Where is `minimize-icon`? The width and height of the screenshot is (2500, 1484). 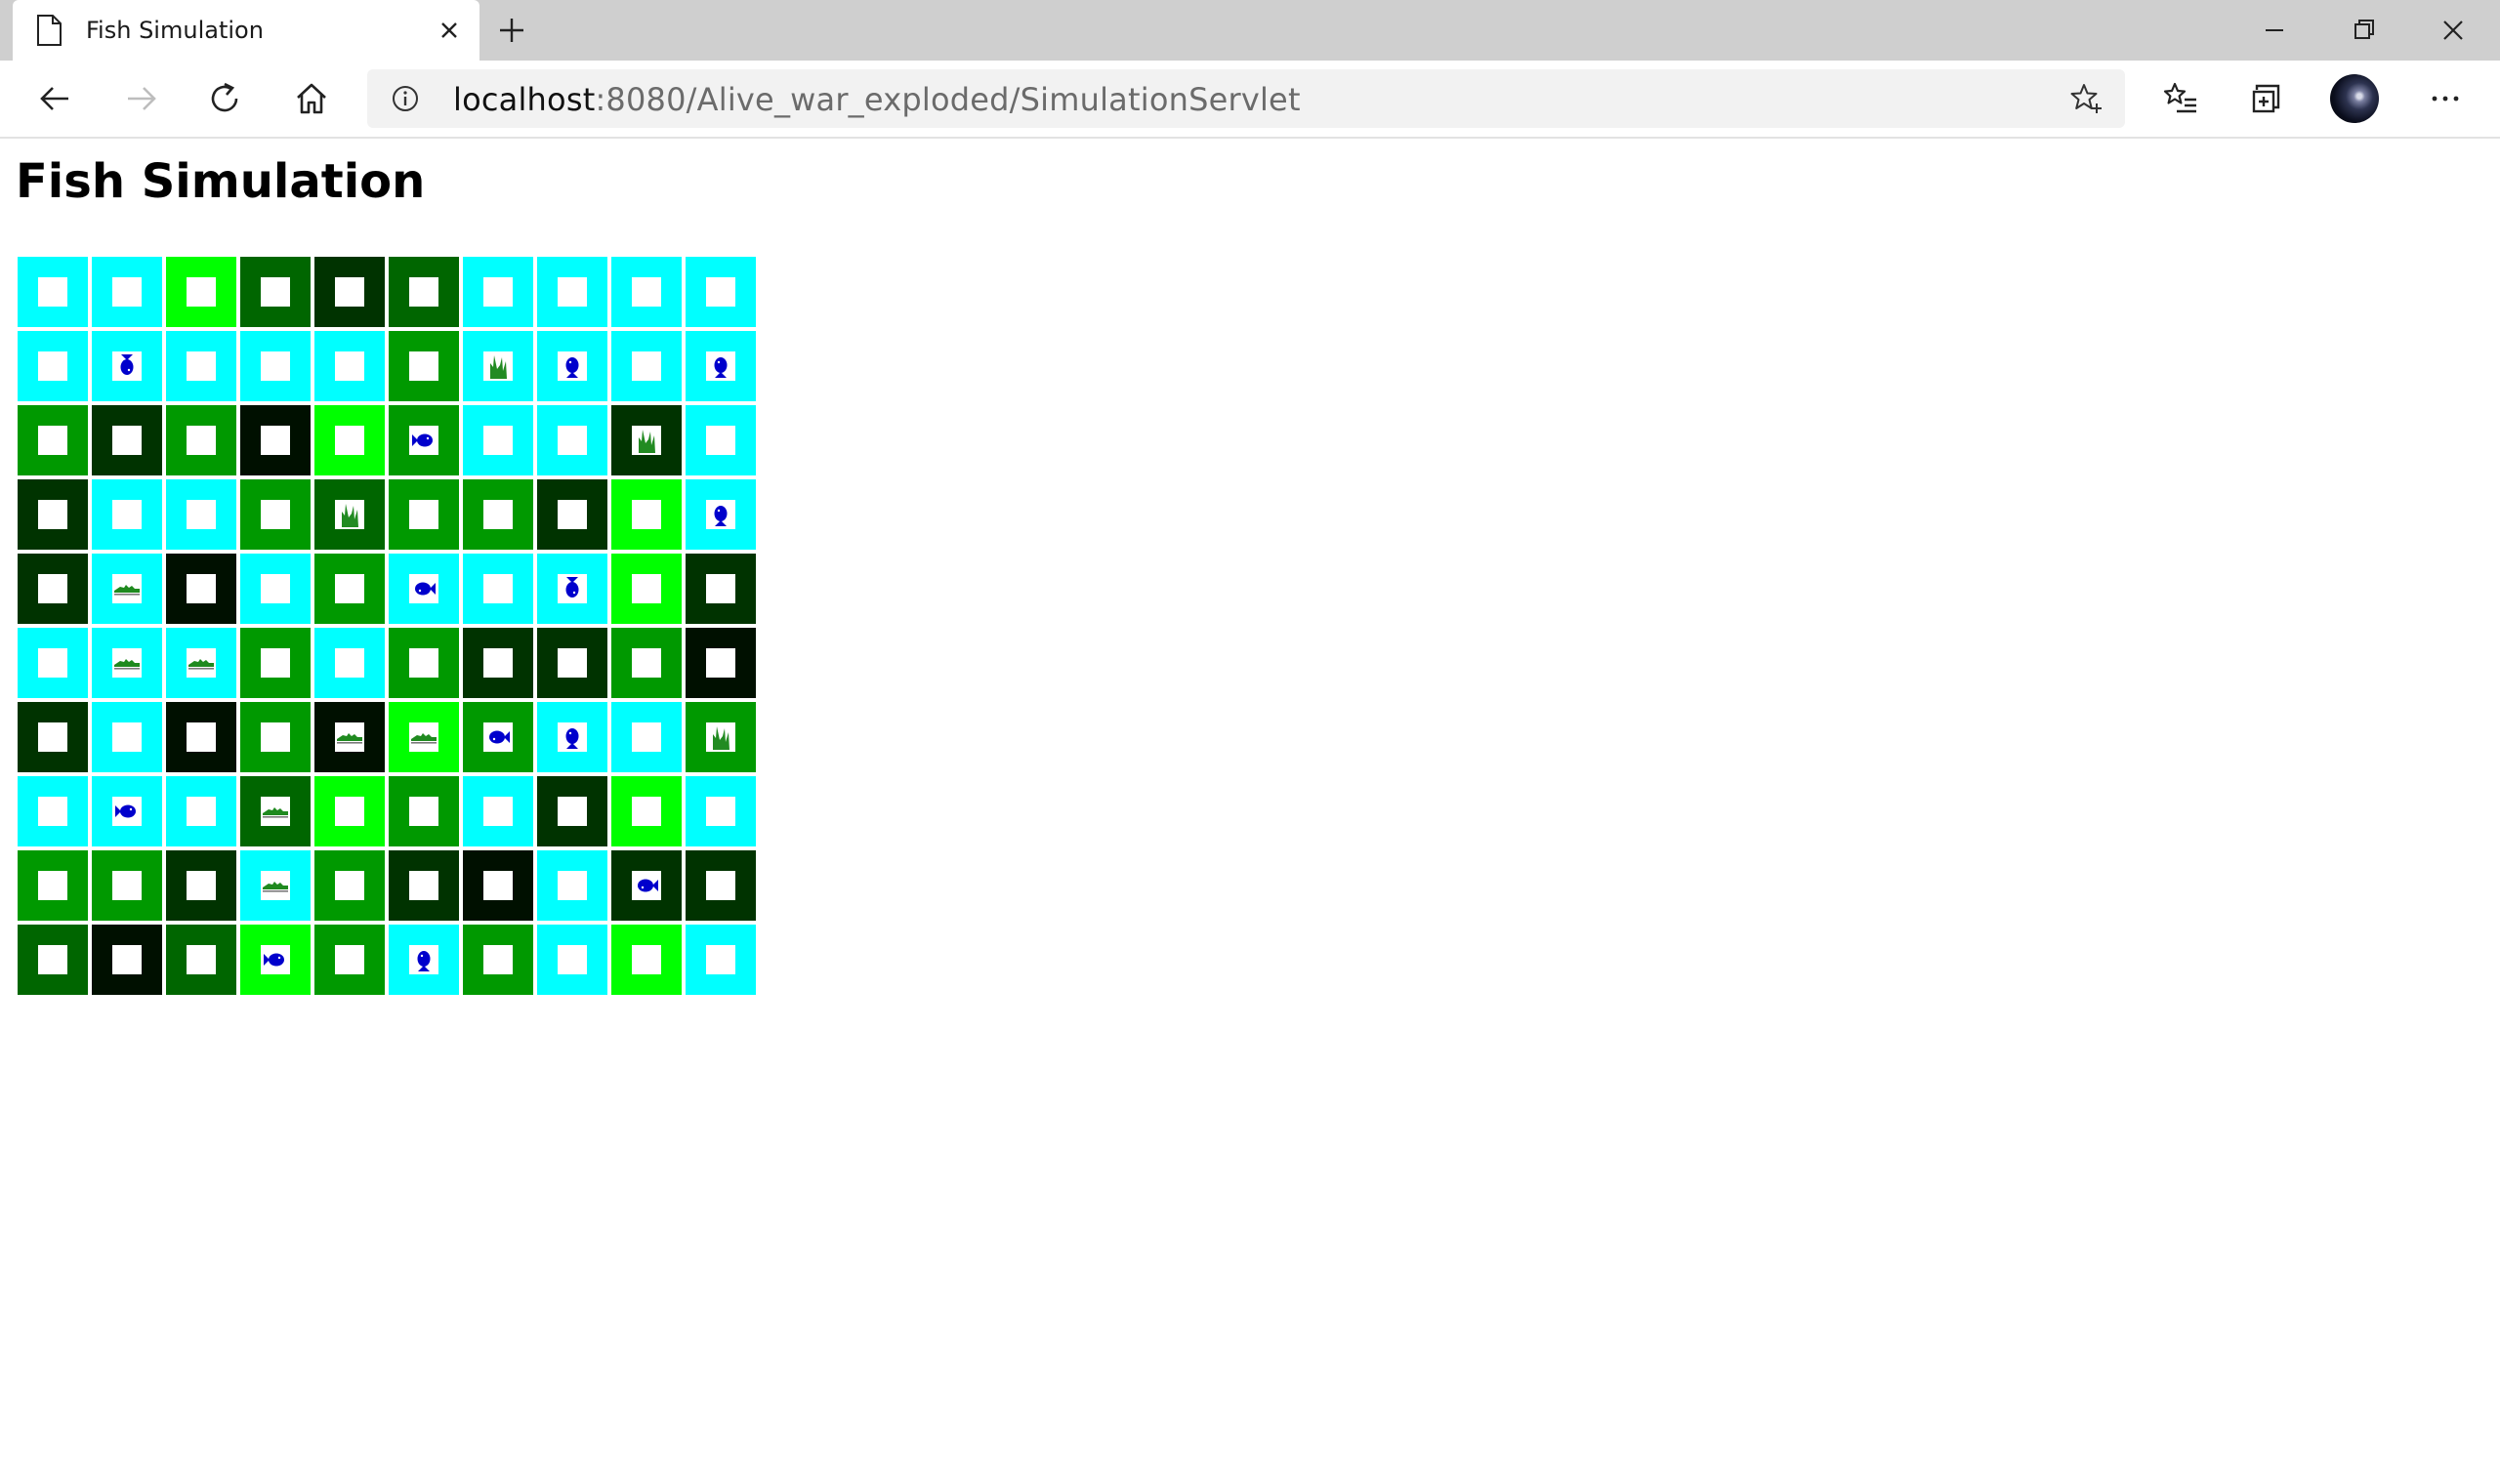
minimize-icon is located at coordinates (2274, 31).